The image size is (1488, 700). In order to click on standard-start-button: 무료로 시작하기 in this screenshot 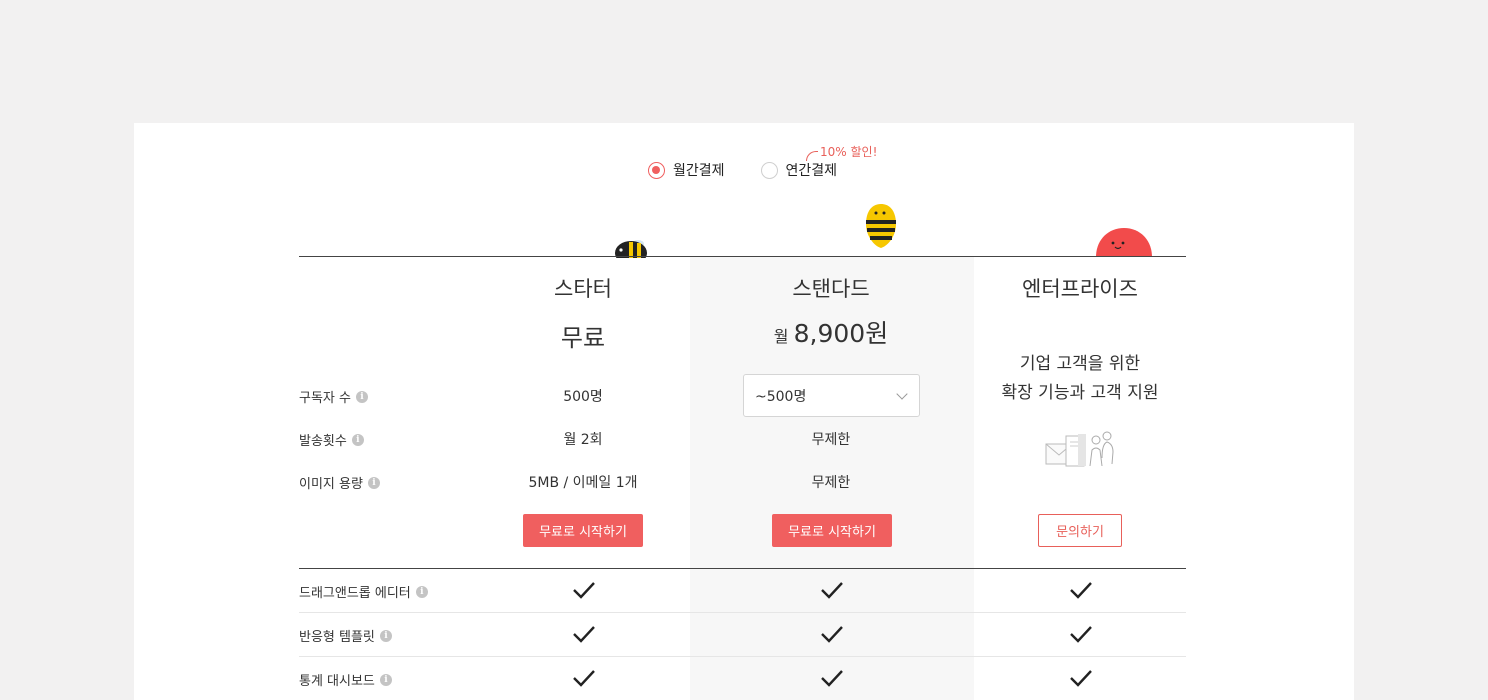, I will do `click(832, 530)`.